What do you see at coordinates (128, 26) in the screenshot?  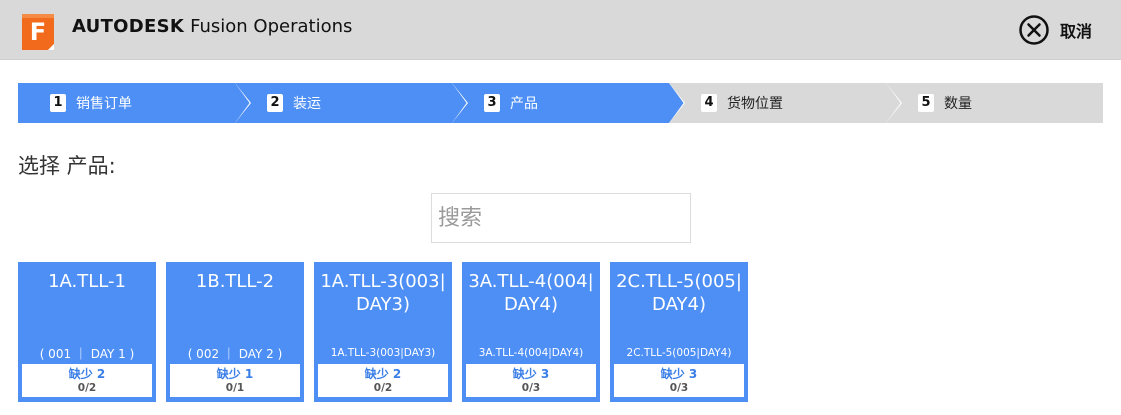 I see `brand-name: AUTODESK` at bounding box center [128, 26].